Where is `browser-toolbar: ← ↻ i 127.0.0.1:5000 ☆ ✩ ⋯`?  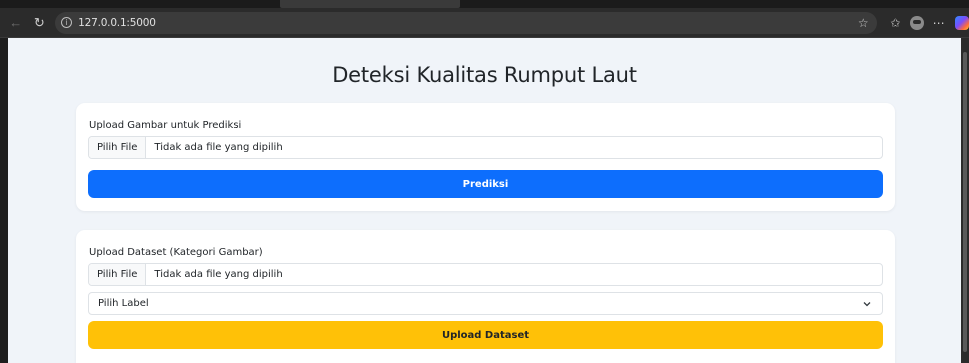 browser-toolbar: ← ↻ i 127.0.0.1:5000 ☆ ✩ ⋯ is located at coordinates (484, 23).